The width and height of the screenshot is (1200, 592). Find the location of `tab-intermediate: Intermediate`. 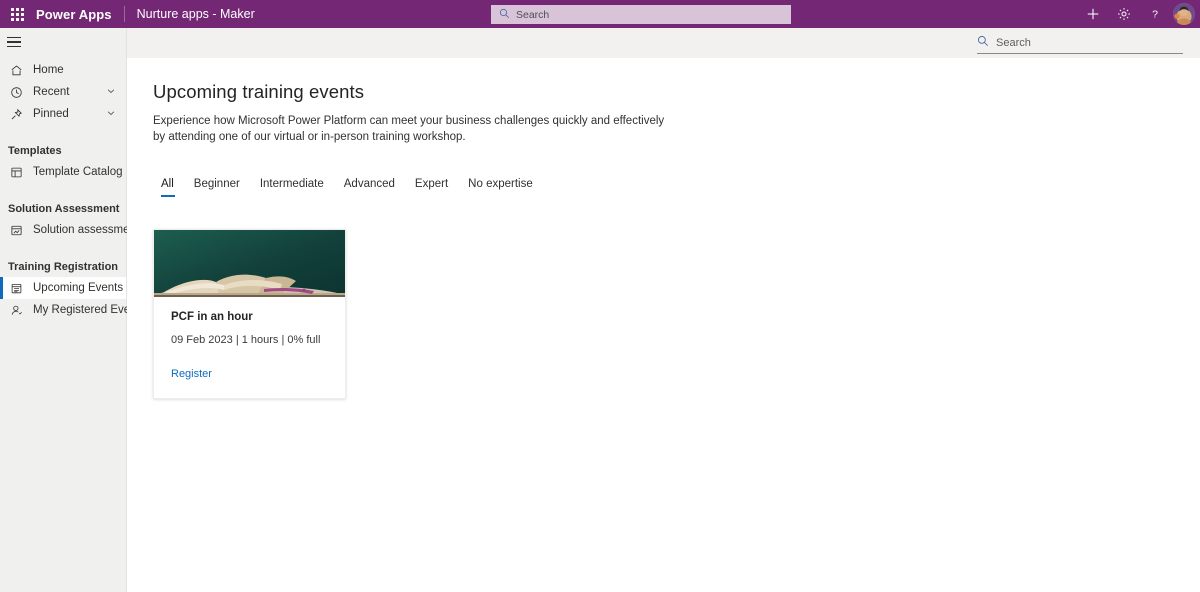

tab-intermediate: Intermediate is located at coordinates (292, 187).